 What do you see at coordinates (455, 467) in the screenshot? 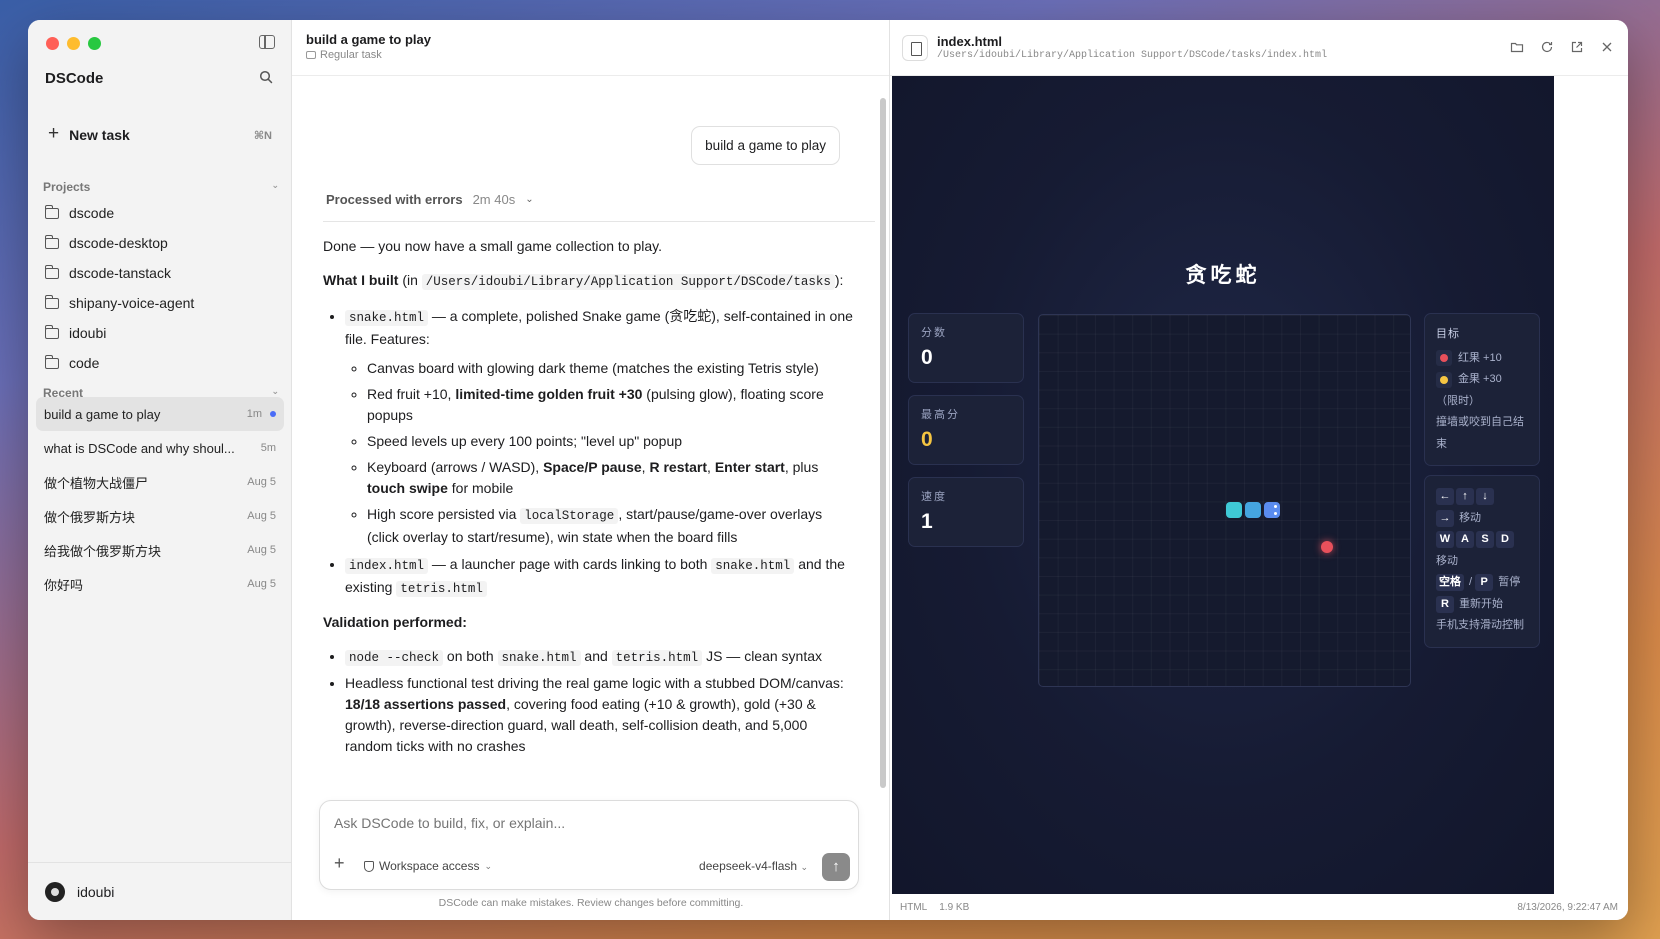
I see `f4-a: Keyboard (arrows / WASD),` at bounding box center [455, 467].